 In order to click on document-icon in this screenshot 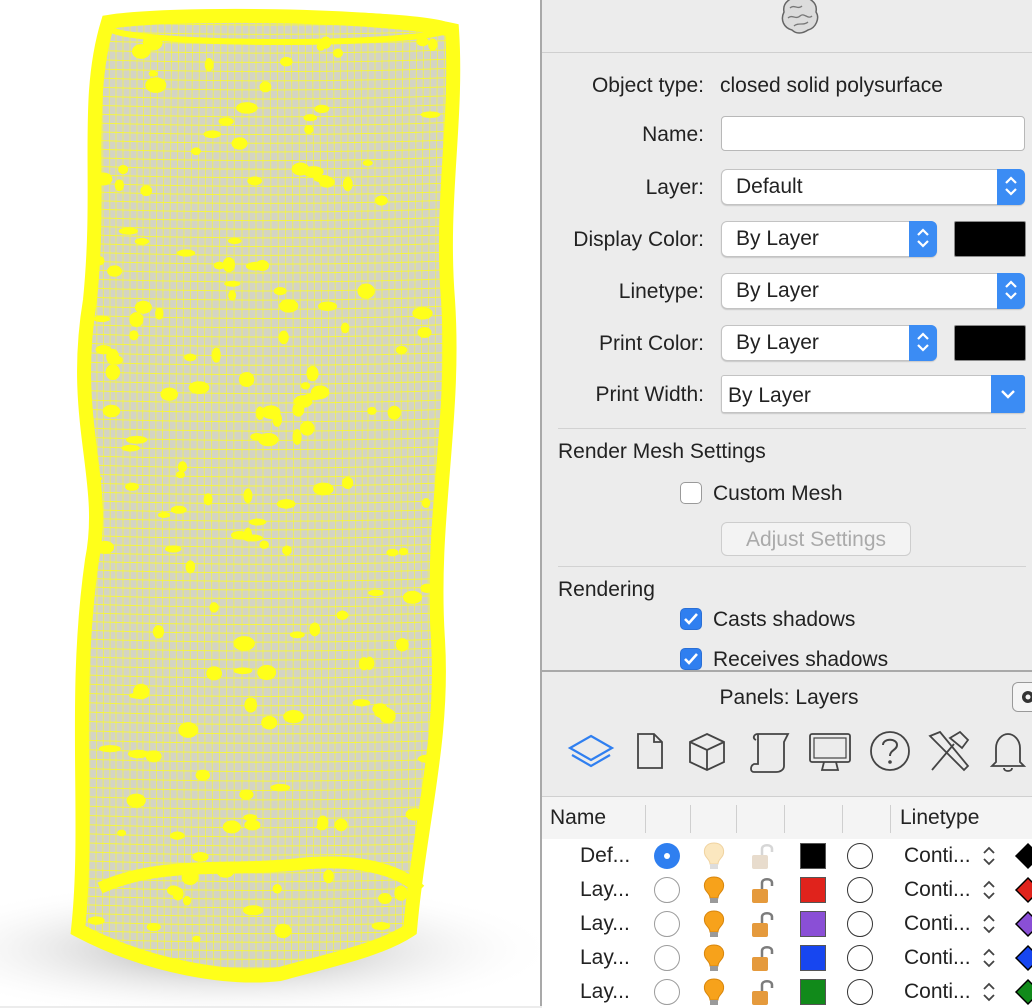, I will do `click(649, 751)`.